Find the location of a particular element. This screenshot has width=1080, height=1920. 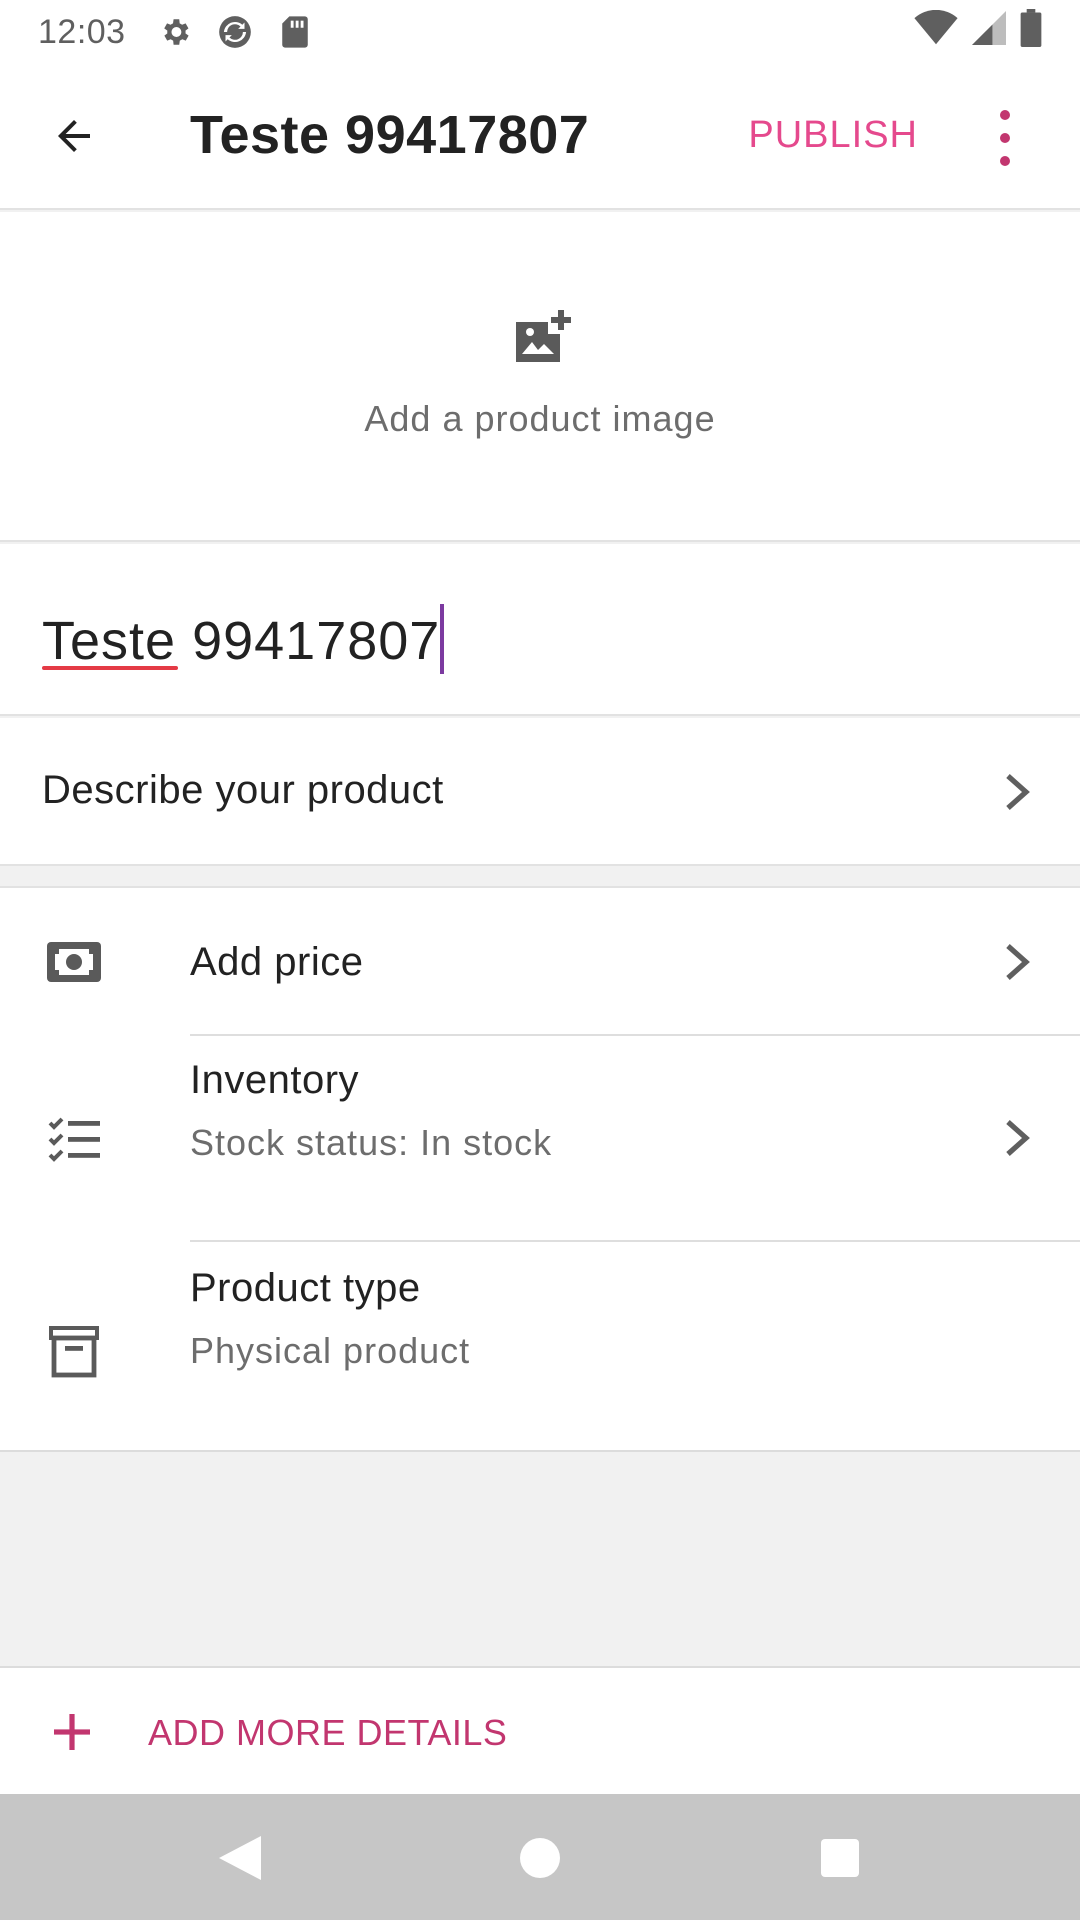

signal-icon is located at coordinates (989, 32).